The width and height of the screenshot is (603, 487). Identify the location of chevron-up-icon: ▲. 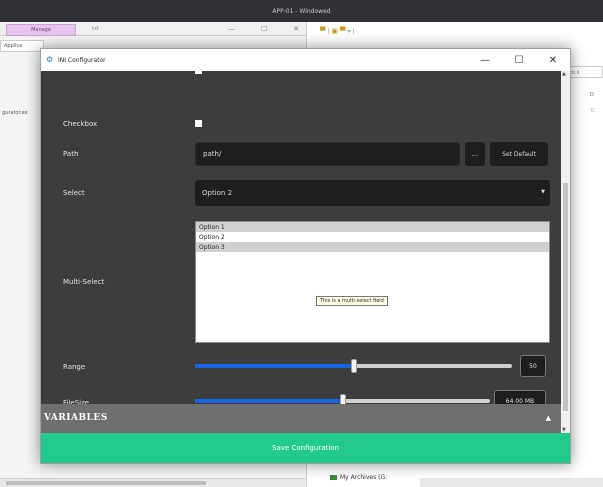
(548, 418).